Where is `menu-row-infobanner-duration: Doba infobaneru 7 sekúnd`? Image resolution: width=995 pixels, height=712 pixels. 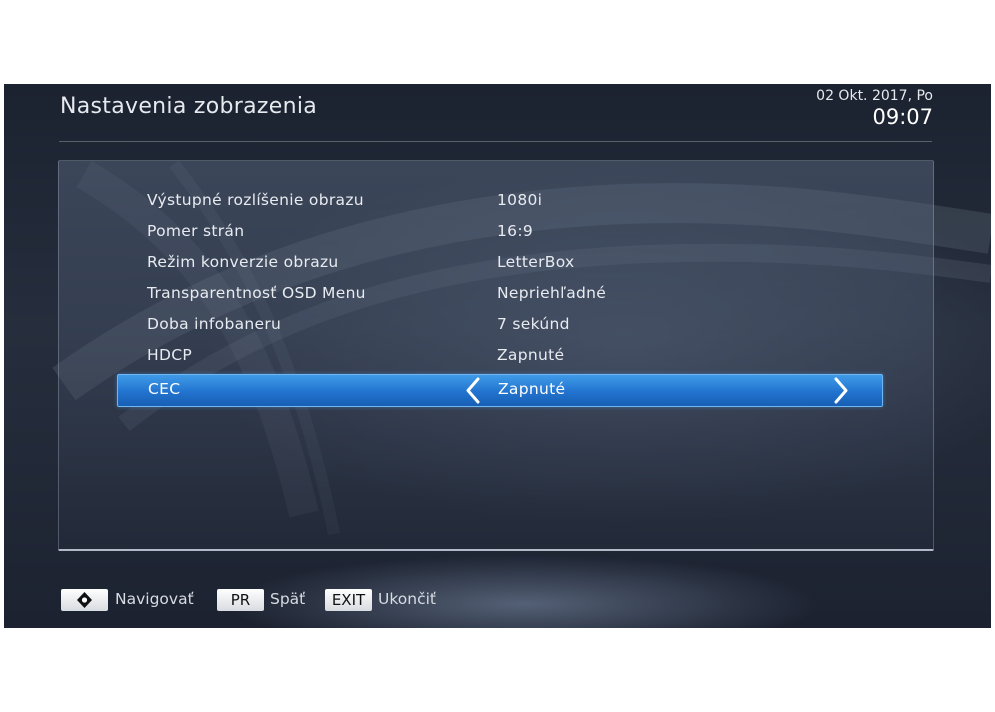
menu-row-infobanner-duration: Doba infobaneru 7 sekúnd is located at coordinates (499, 325).